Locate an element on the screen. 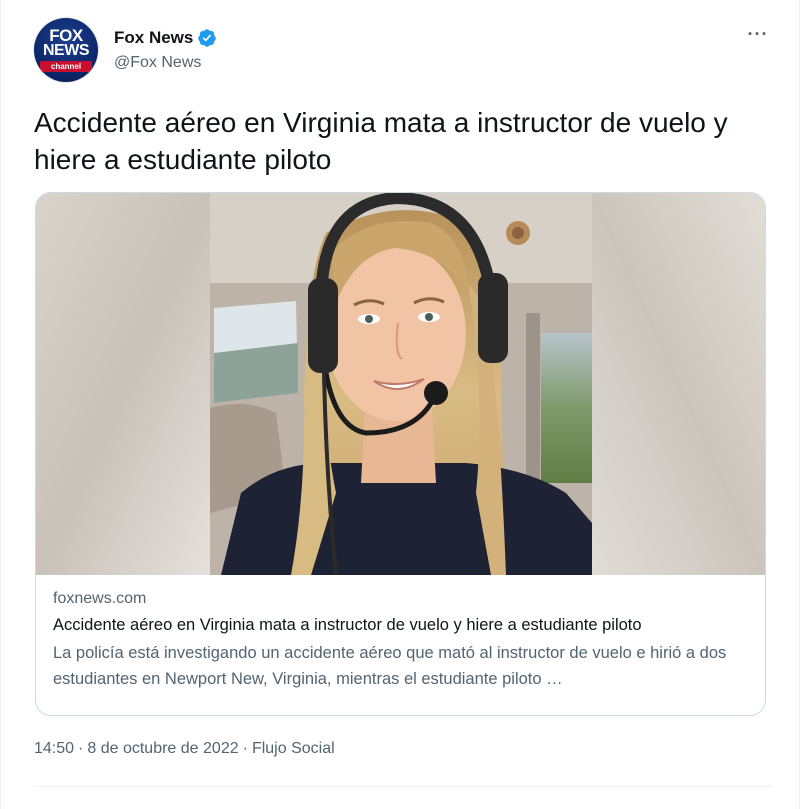  tweet-timestamp: 14:50 · 8 de octubre de 2022 · Flujo Social is located at coordinates (184, 749).